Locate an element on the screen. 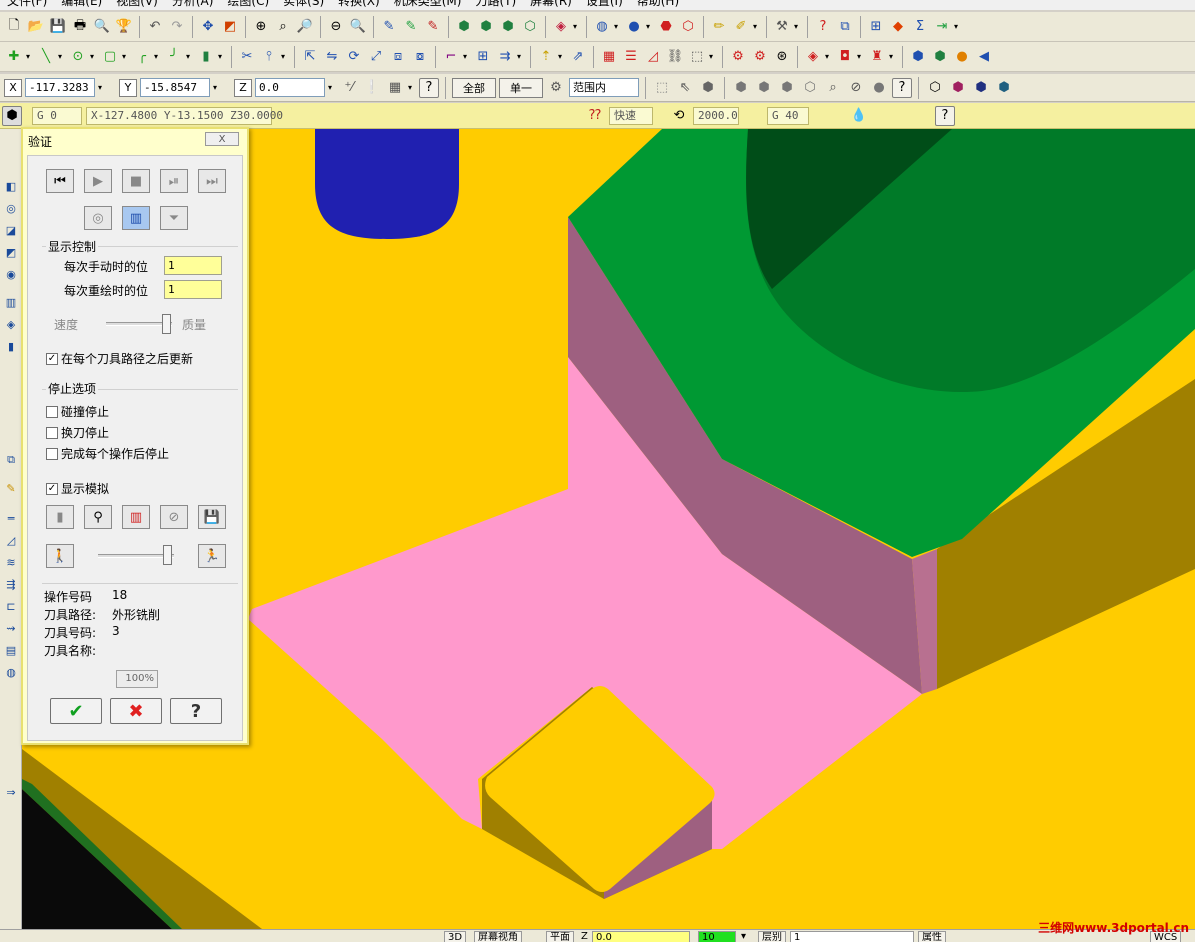  stock-hatch-dropdown-icon: ▾ is located at coordinates (861, 56).